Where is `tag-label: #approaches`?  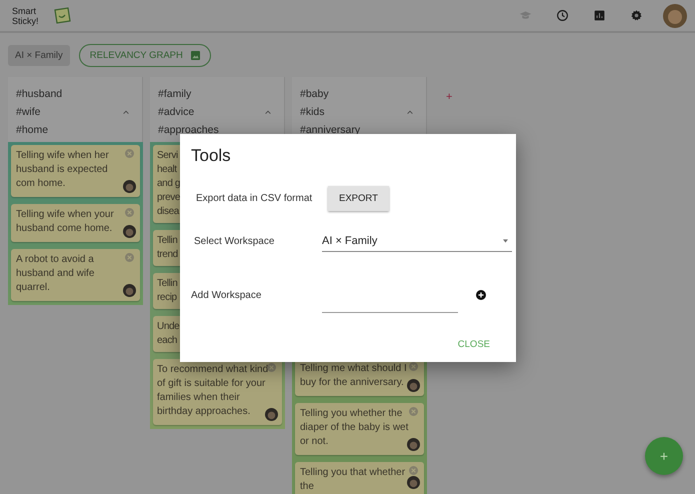
tag-label: #approaches is located at coordinates (188, 130).